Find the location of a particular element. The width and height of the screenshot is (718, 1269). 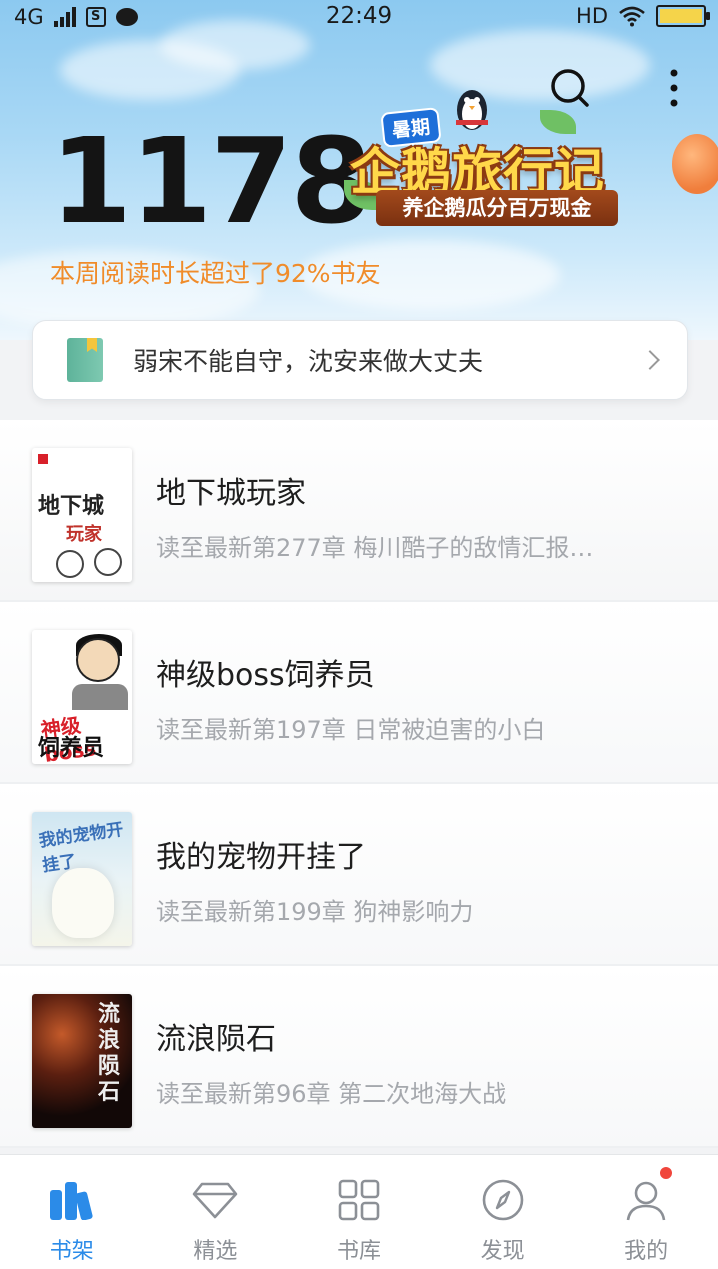

last-read-text: 弱宋不能自守，沈安来做大丈夫 is located at coordinates (308, 361).